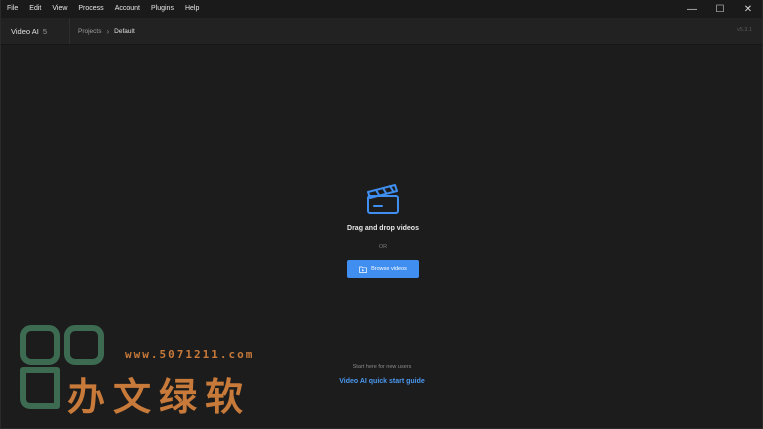 The width and height of the screenshot is (763, 429). Describe the element at coordinates (90, 9) in the screenshot. I see `menu-process: Process` at that location.